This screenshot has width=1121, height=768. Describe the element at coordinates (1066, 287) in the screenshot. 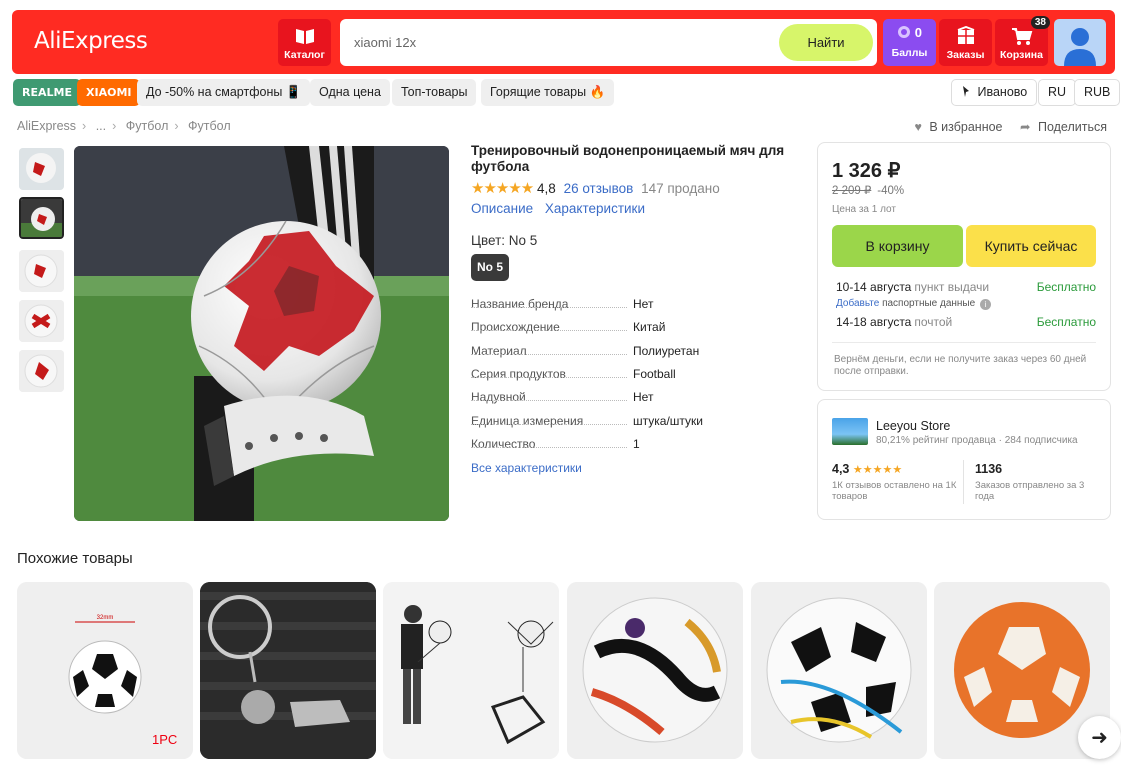

I see `delivery-price: Бесплатно` at that location.